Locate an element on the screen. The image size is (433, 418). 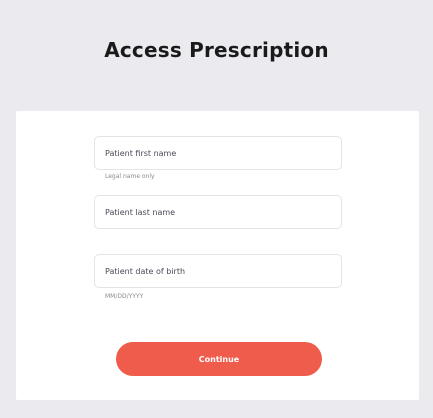
first-name-field is located at coordinates (218, 153).